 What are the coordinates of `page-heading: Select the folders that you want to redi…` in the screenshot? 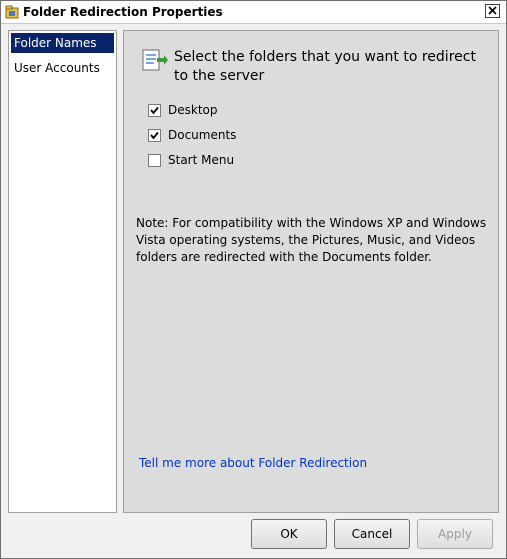 It's located at (325, 66).